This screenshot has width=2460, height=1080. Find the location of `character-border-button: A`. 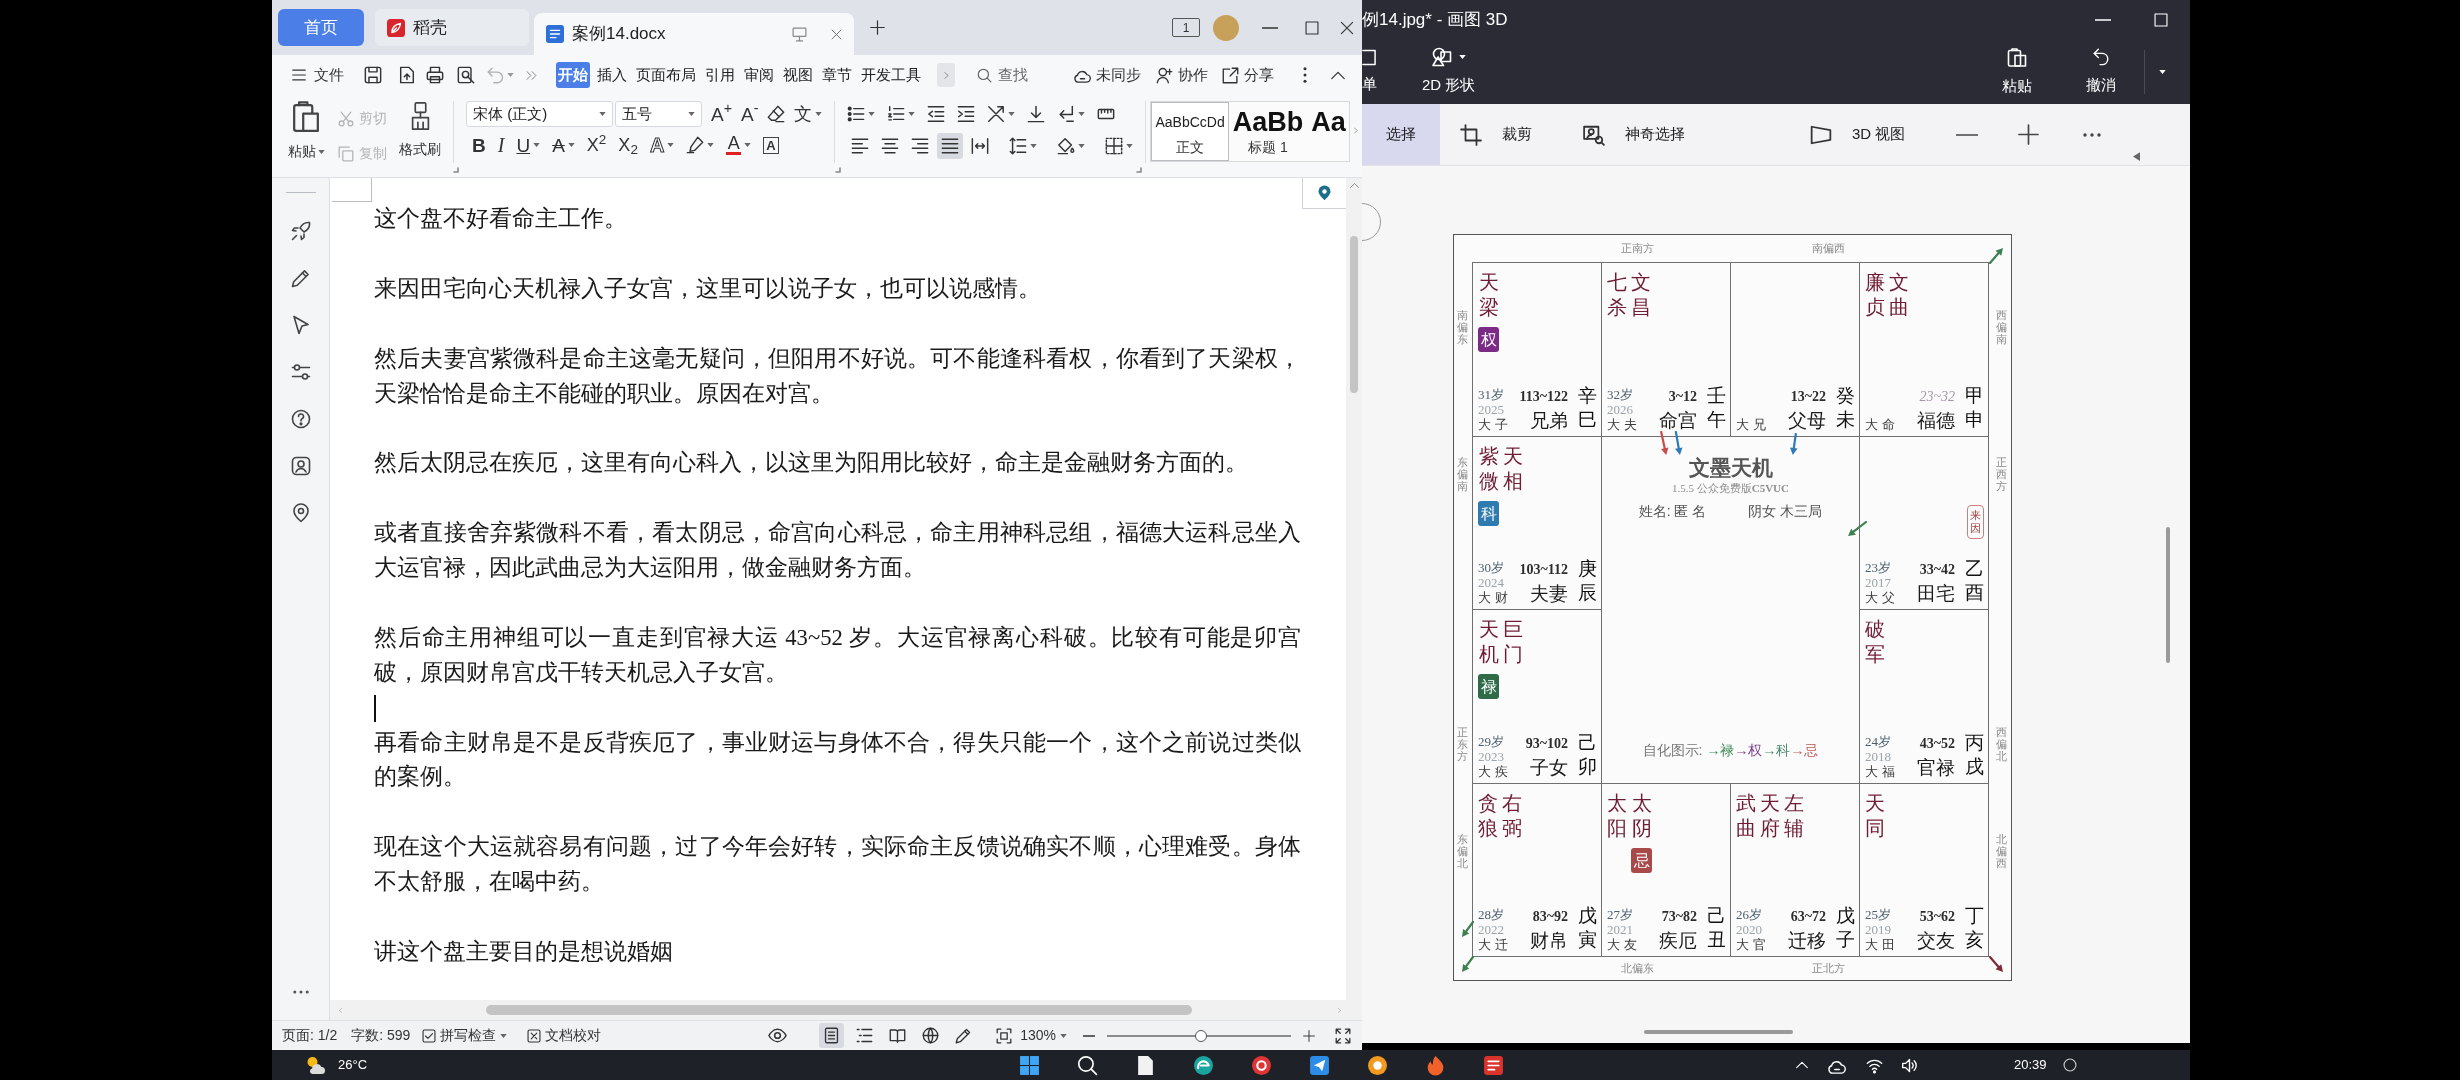

character-border-button: A is located at coordinates (771, 145).